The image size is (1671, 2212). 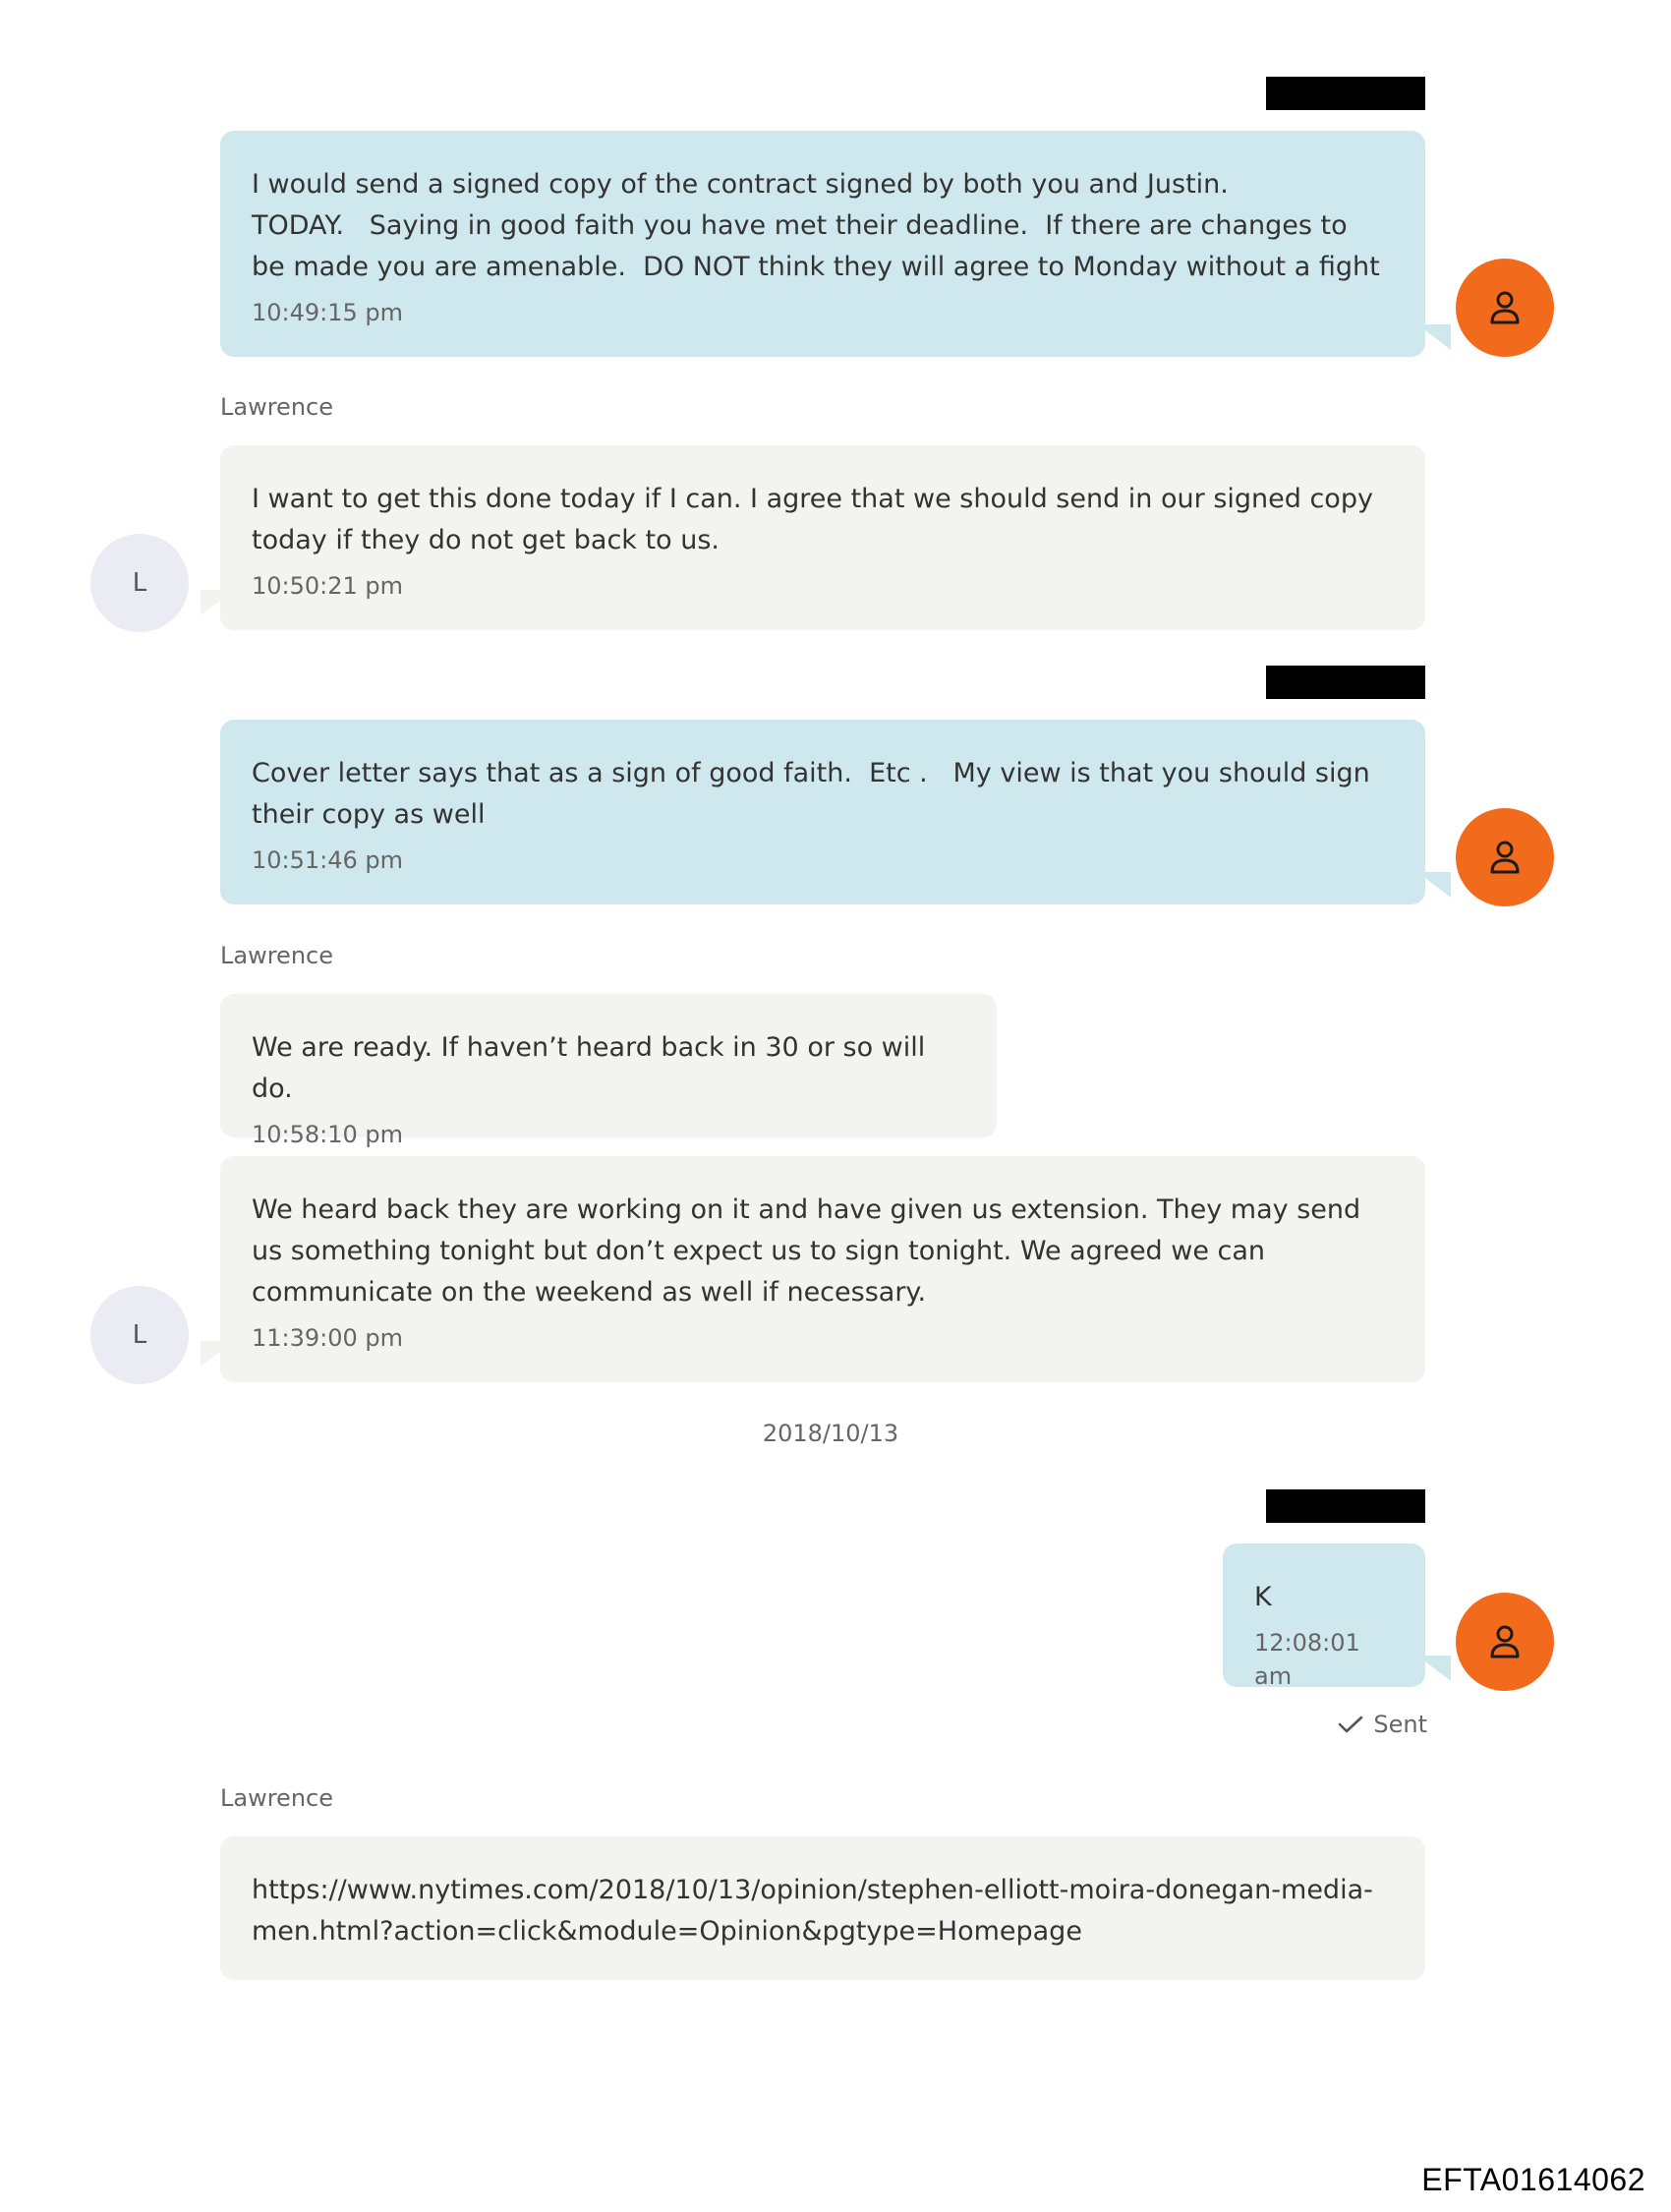 What do you see at coordinates (328, 586) in the screenshot?
I see `message-time: 10:50:21 pm` at bounding box center [328, 586].